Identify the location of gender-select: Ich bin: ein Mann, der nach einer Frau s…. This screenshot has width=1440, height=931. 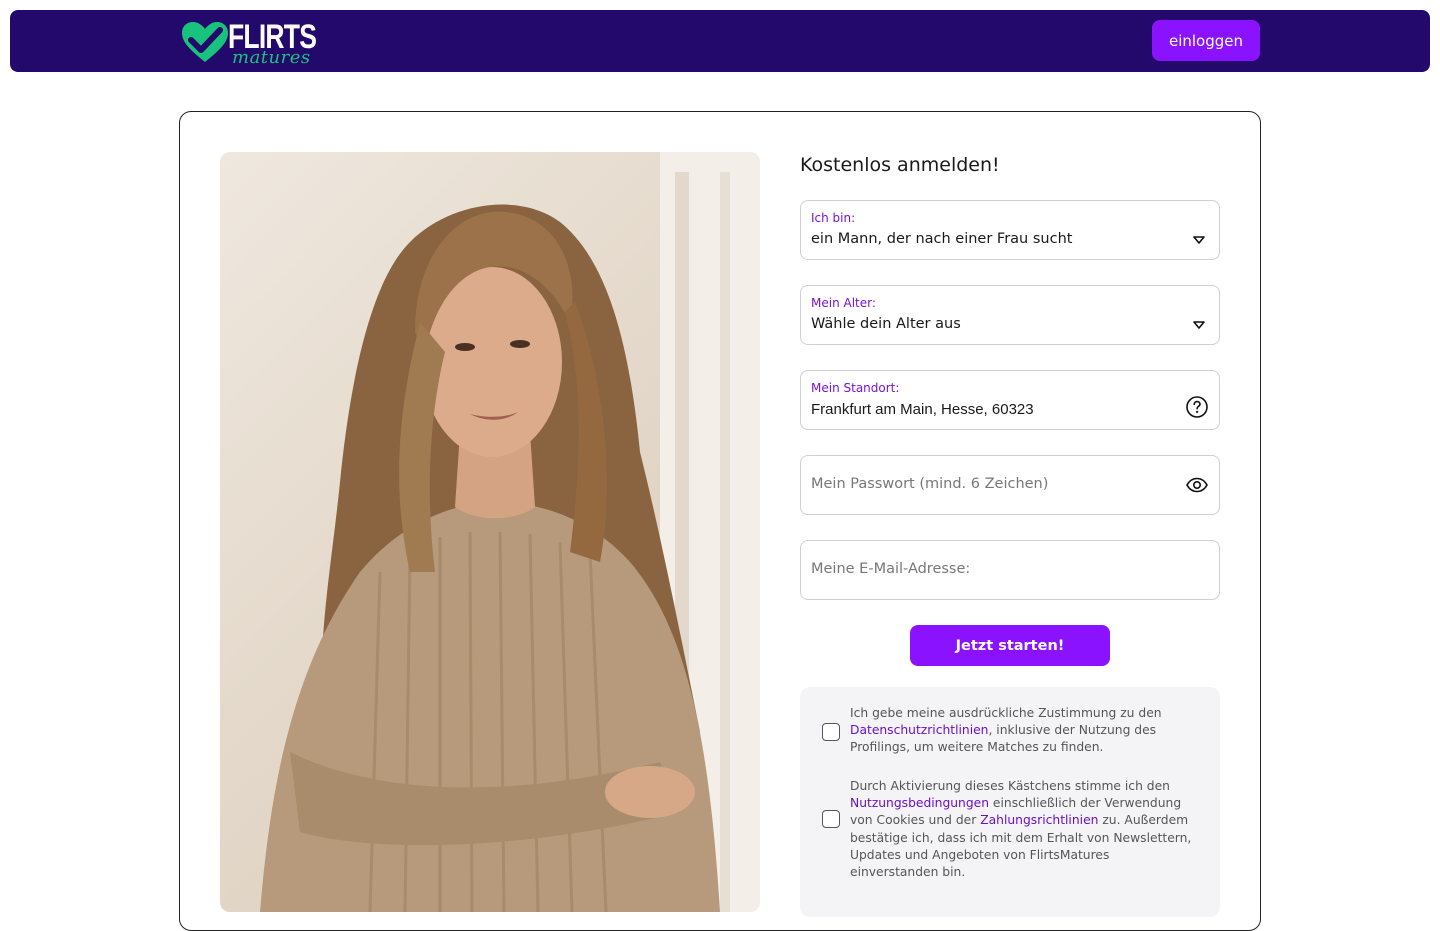
(1010, 230).